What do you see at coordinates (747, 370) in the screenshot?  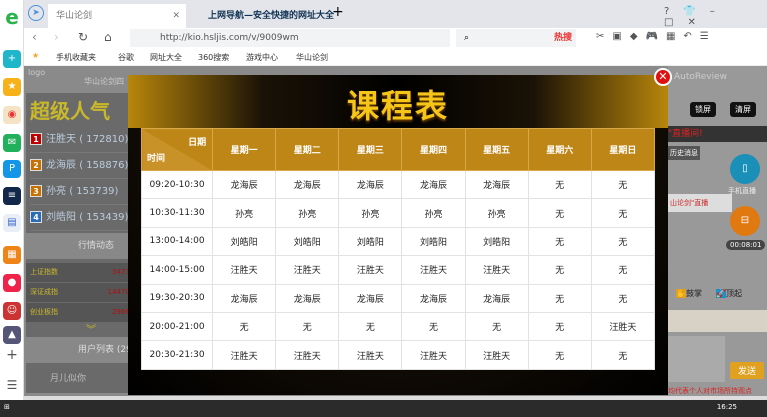 I see `send-button: 发送` at bounding box center [747, 370].